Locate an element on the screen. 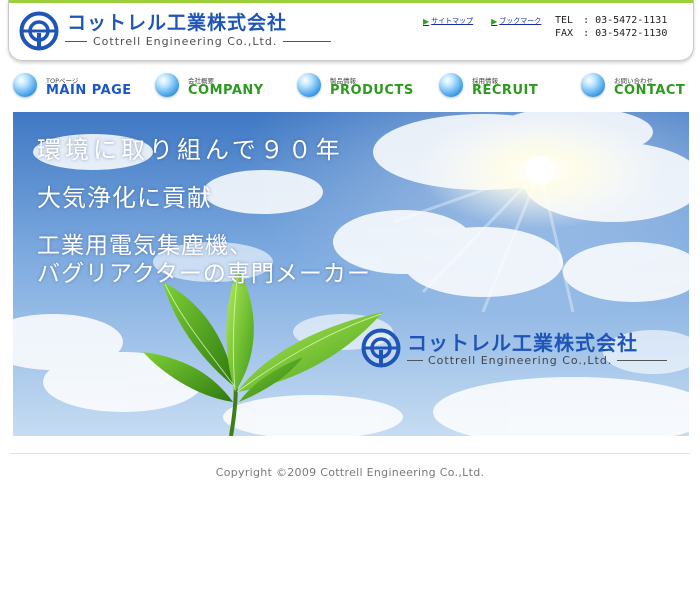 This screenshot has width=700, height=595. bookmark-link: ▶ ブックマーク is located at coordinates (516, 21).